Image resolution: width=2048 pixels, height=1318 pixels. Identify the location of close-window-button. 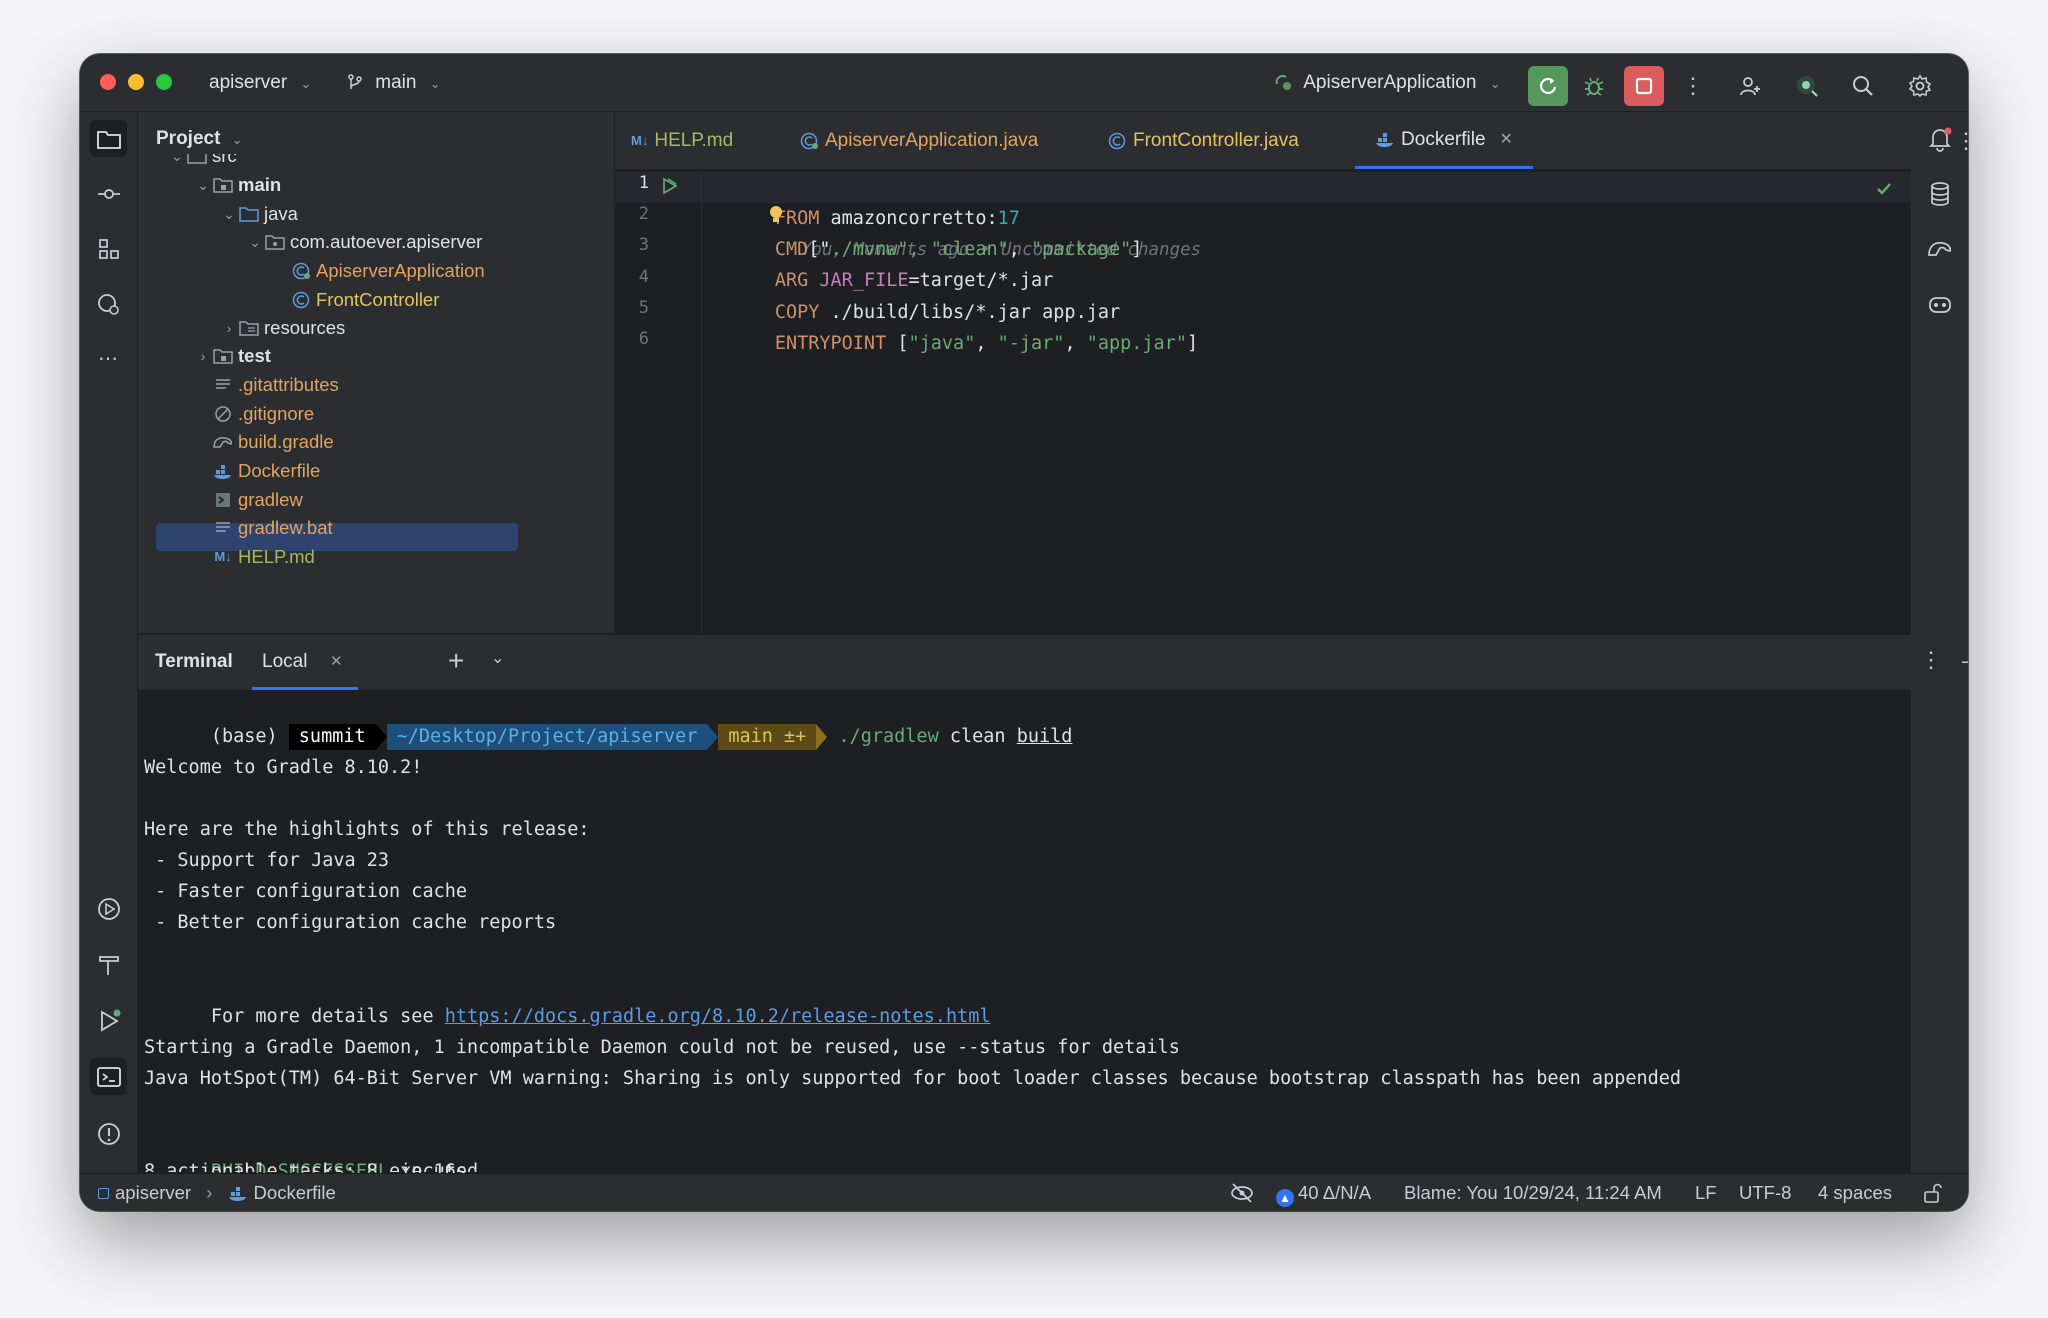
(108, 82).